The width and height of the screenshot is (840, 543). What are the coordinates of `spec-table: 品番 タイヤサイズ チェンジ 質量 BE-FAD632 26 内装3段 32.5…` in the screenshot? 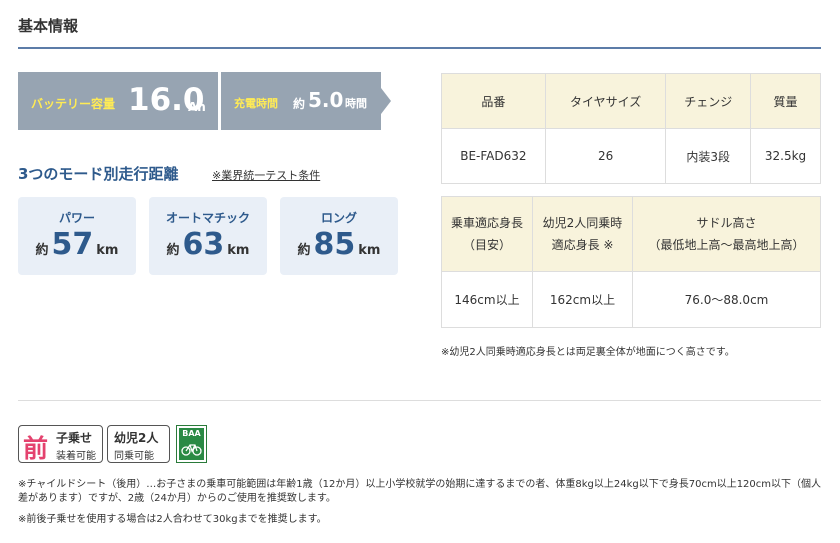 It's located at (631, 128).